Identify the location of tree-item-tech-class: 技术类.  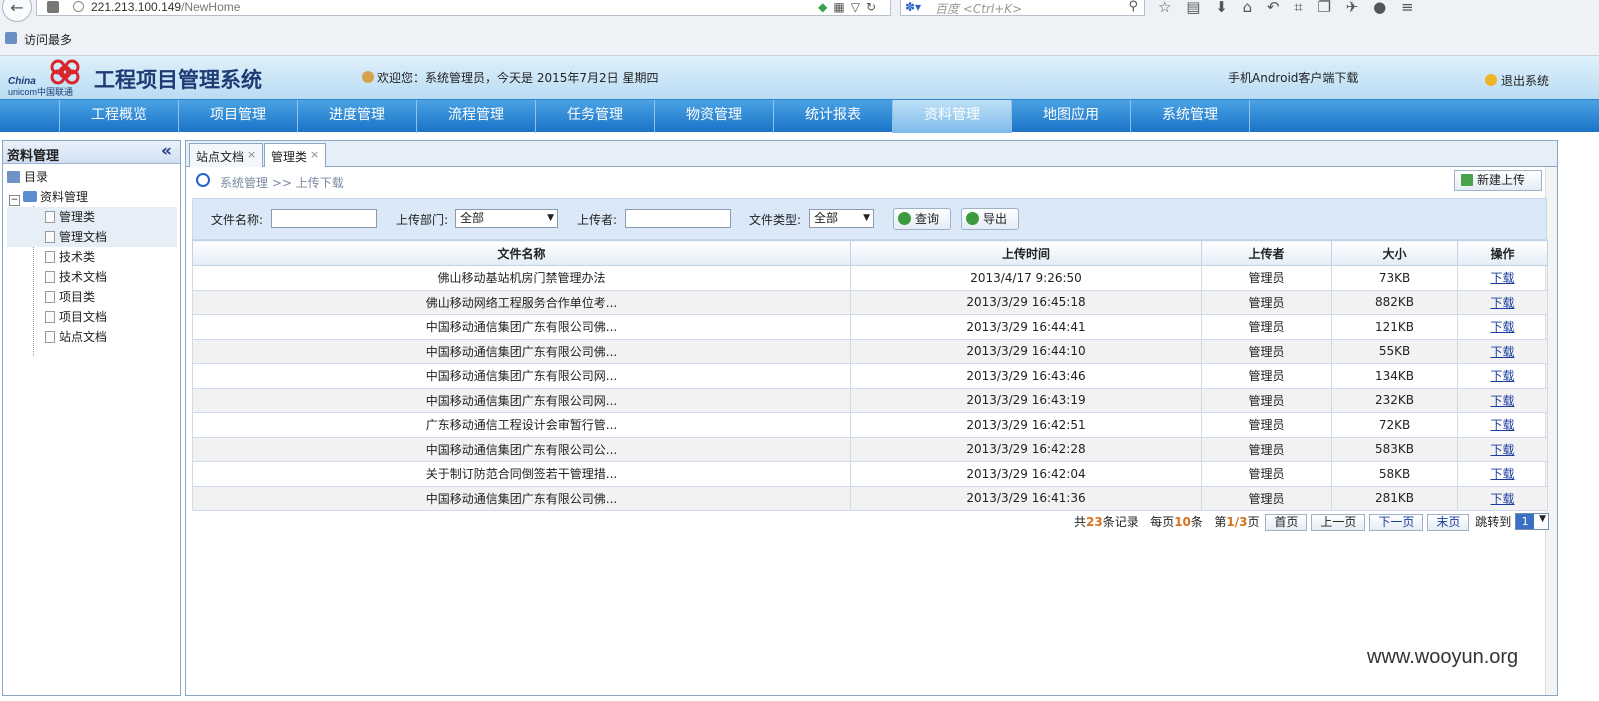
(70, 257).